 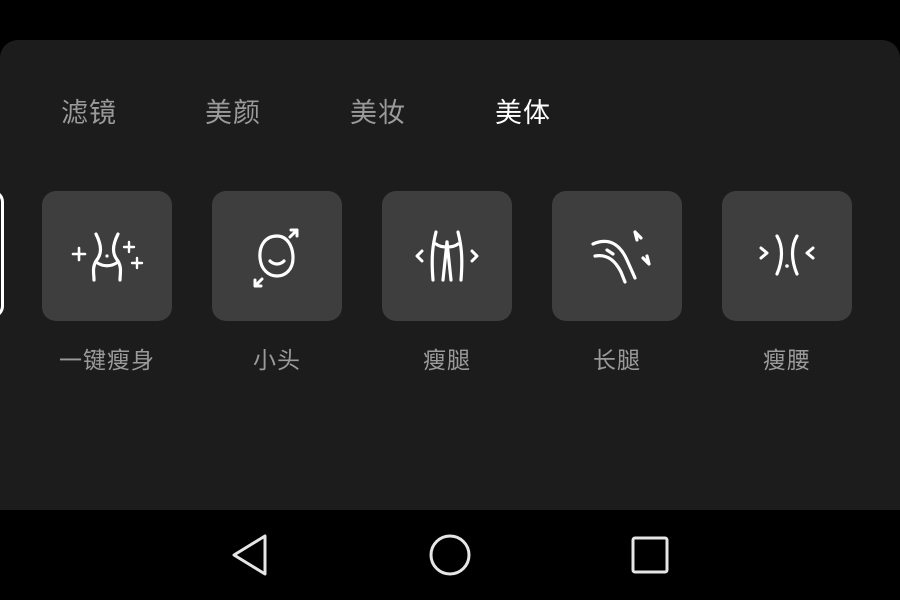 I want to click on tool-slim-legs: 瘦腿, so click(x=447, y=284).